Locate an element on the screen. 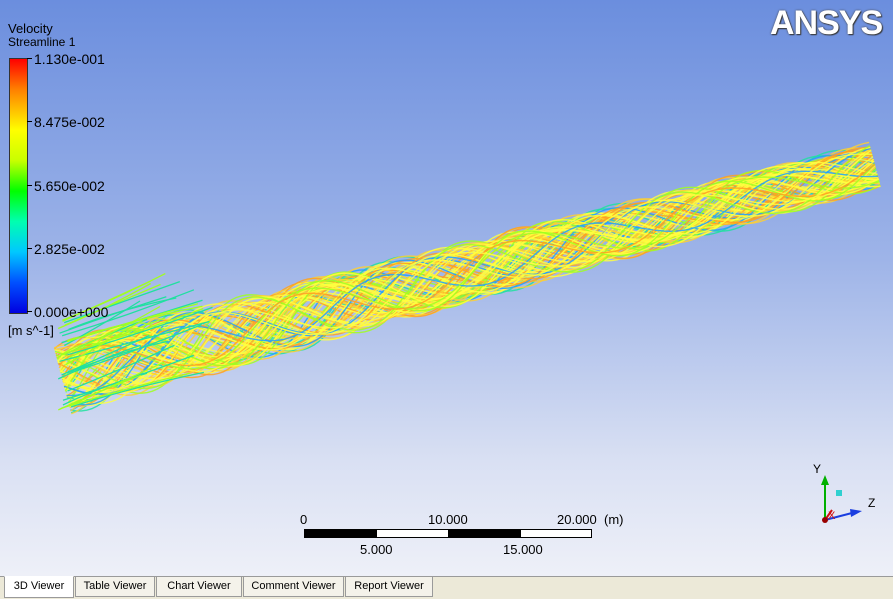 Image resolution: width=893 pixels, height=599 pixels. legend-label-4: 2.825e-002 is located at coordinates (69, 249).